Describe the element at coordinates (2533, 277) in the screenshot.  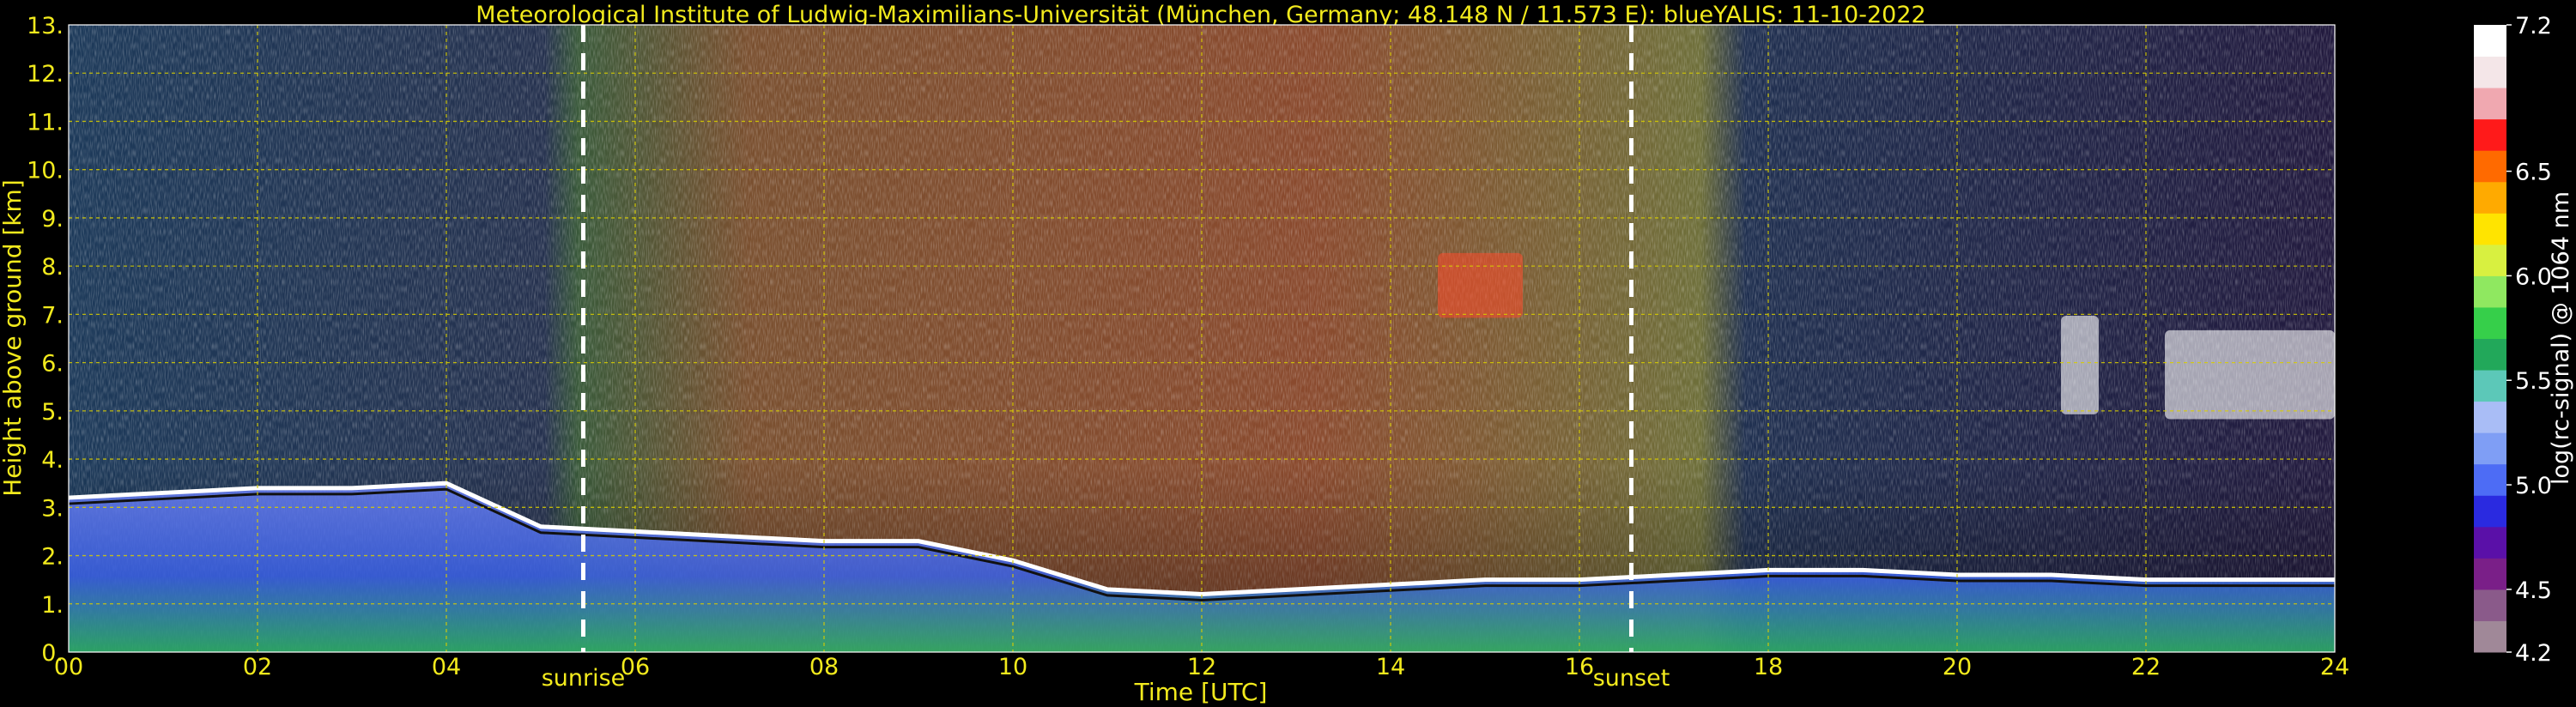
I see `colorbar-tick-label: 6.0` at that location.